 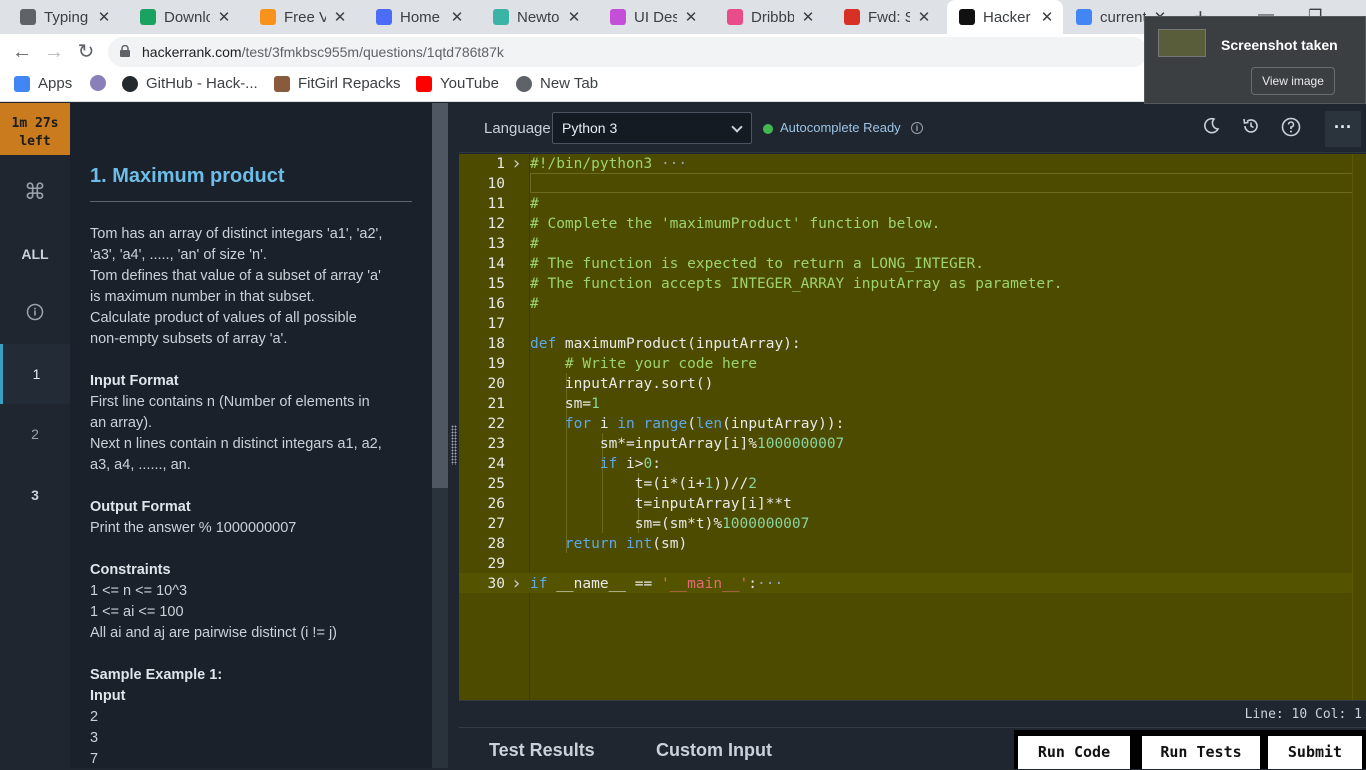 What do you see at coordinates (652, 128) in the screenshot?
I see `language-select: Python 3` at bounding box center [652, 128].